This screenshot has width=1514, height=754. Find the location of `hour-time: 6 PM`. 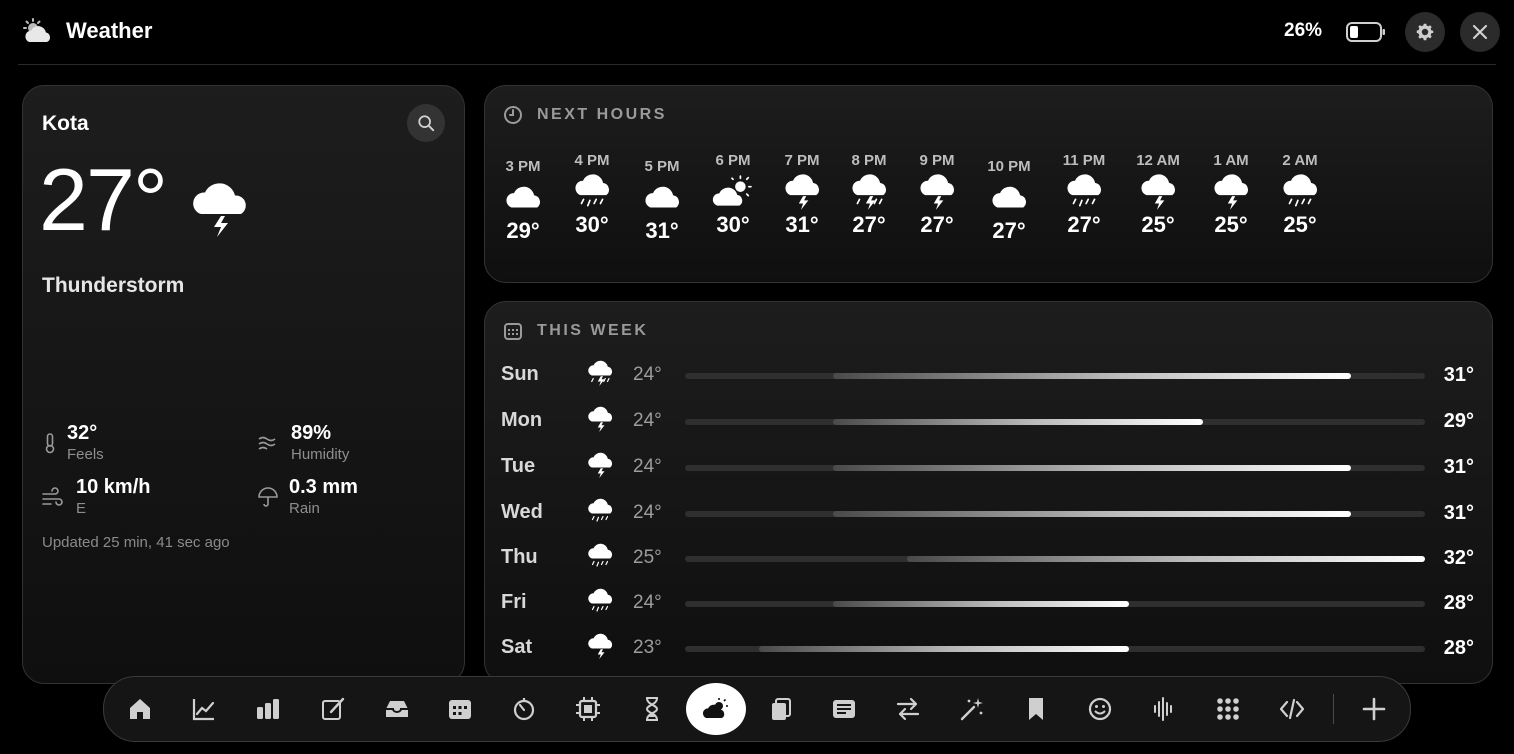

hour-time: 6 PM is located at coordinates (733, 160).